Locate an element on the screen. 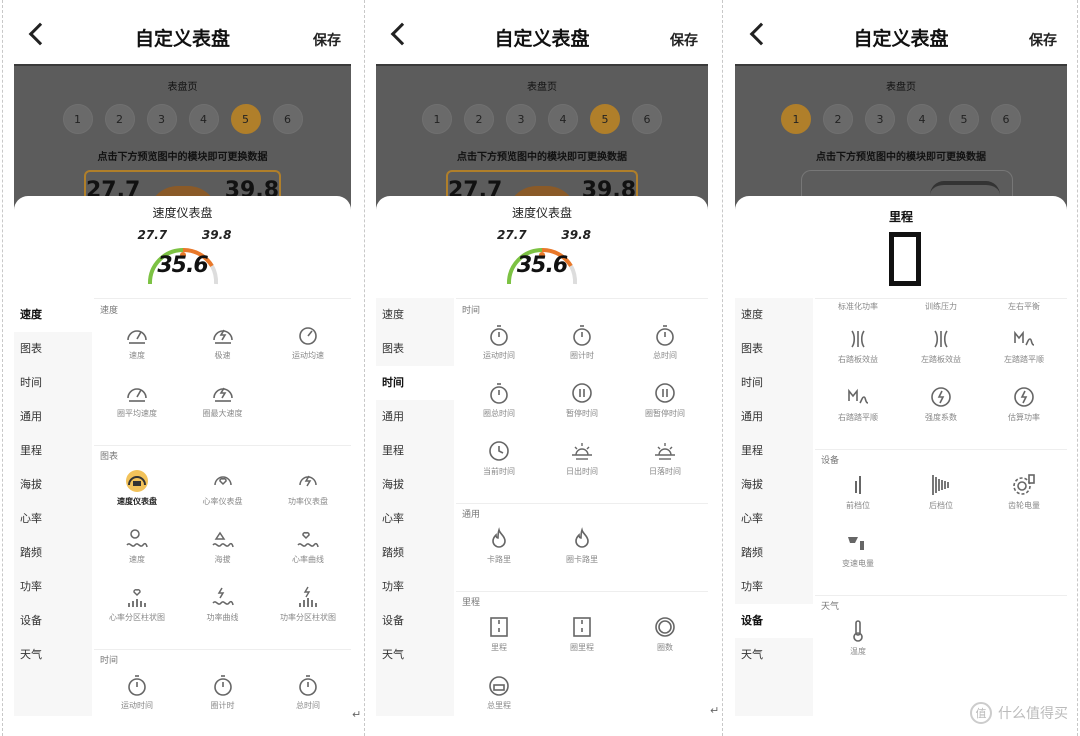 This screenshot has width=1080, height=736. module-item: 圈最大速度 is located at coordinates (223, 400).